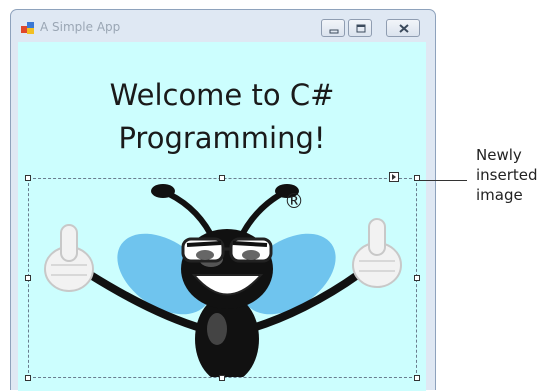  Describe the element at coordinates (417, 278) in the screenshot. I see `resize-handle-middle-right` at that location.